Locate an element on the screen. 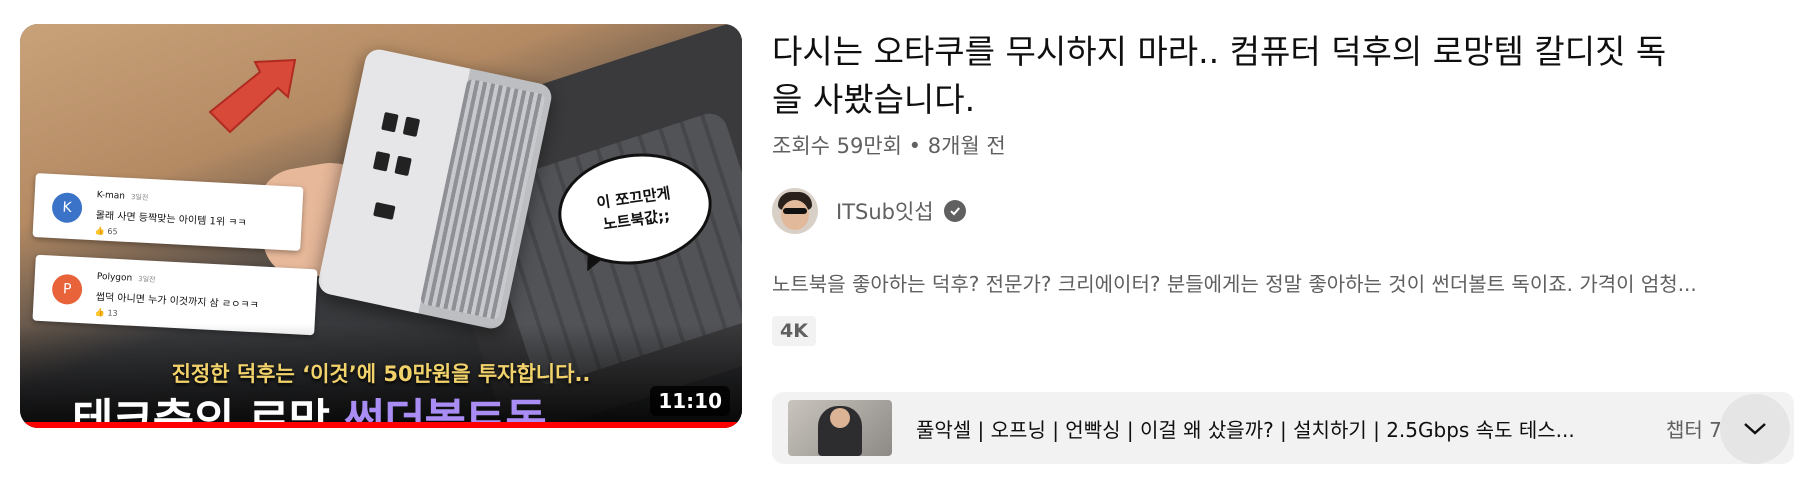  quality-badge: 4K is located at coordinates (794, 331).